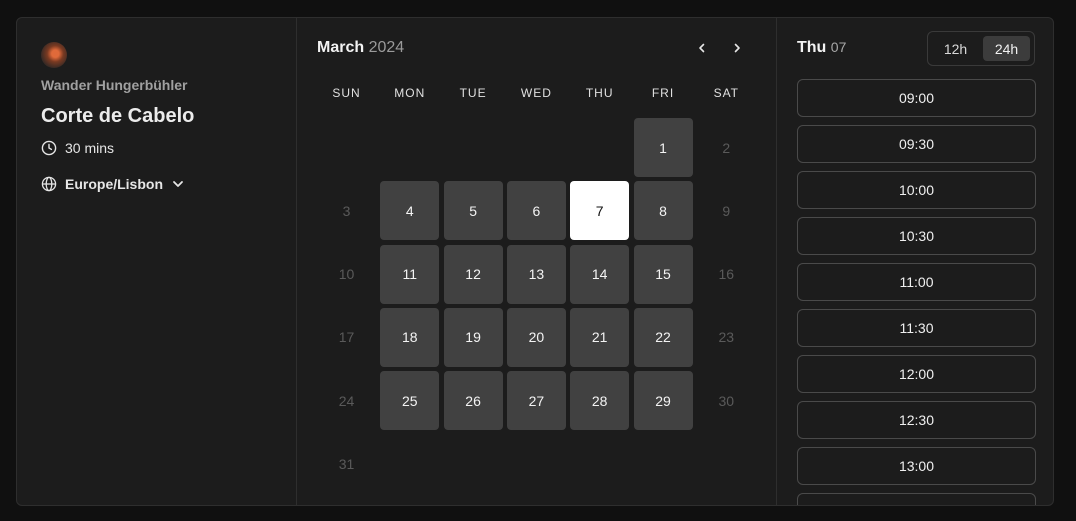 The height and width of the screenshot is (521, 1076). I want to click on day-available: 19, so click(473, 337).